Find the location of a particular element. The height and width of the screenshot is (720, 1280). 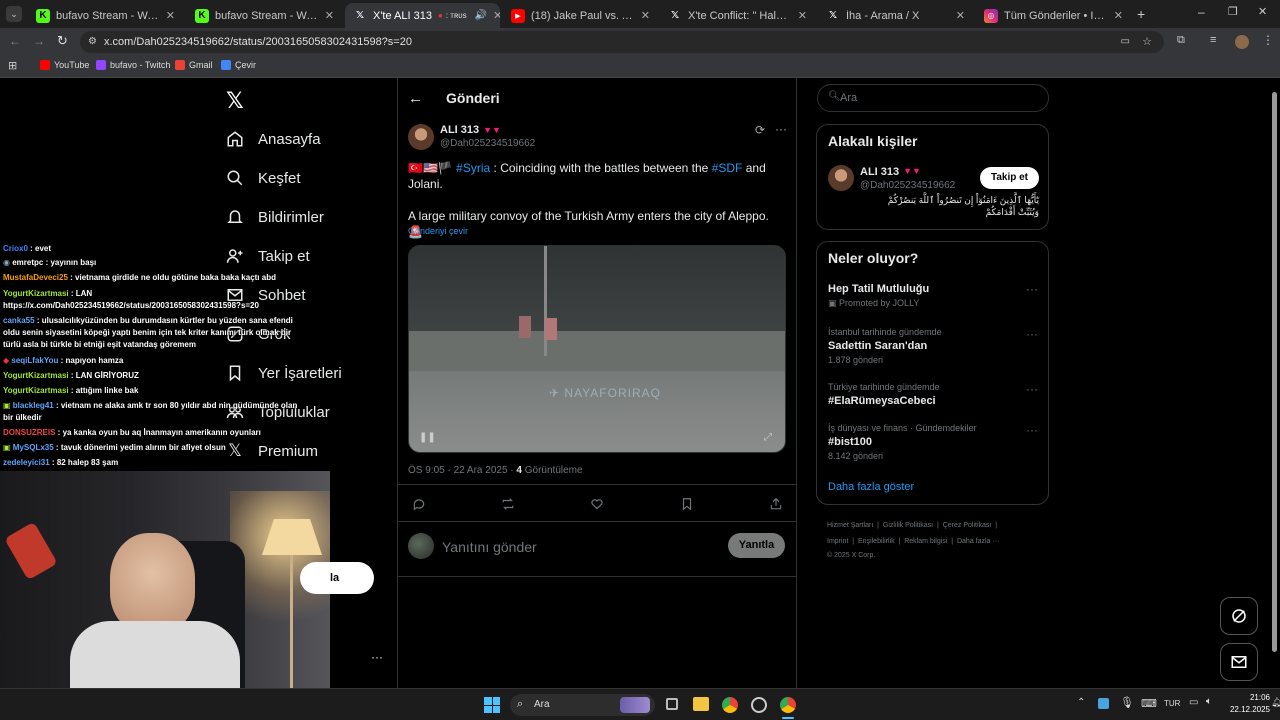

minimize-button: – is located at coordinates (1201, 12).